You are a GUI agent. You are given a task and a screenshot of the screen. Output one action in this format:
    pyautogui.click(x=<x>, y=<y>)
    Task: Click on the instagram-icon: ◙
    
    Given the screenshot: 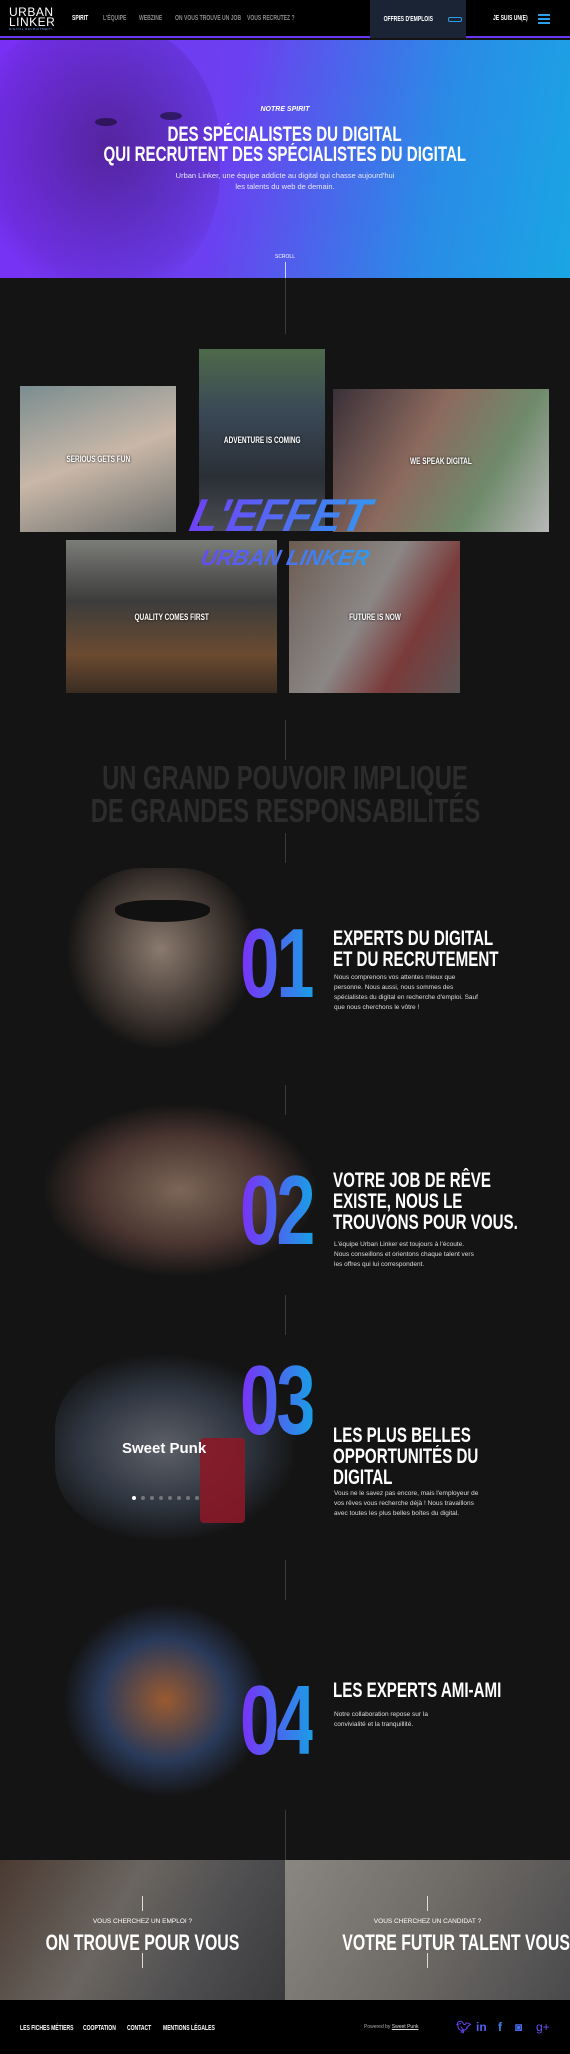 What is the action you would take?
    pyautogui.click(x=518, y=2027)
    